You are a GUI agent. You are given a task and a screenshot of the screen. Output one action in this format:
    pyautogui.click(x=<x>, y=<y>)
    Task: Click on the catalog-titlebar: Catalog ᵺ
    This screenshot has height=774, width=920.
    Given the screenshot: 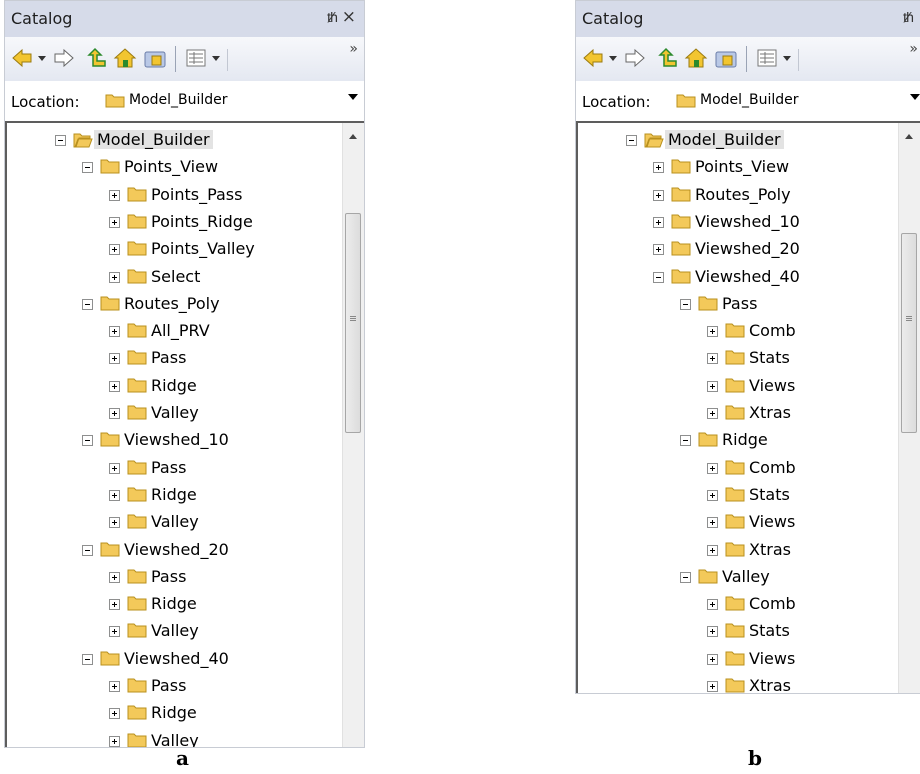 What is the action you would take?
    pyautogui.click(x=748, y=19)
    